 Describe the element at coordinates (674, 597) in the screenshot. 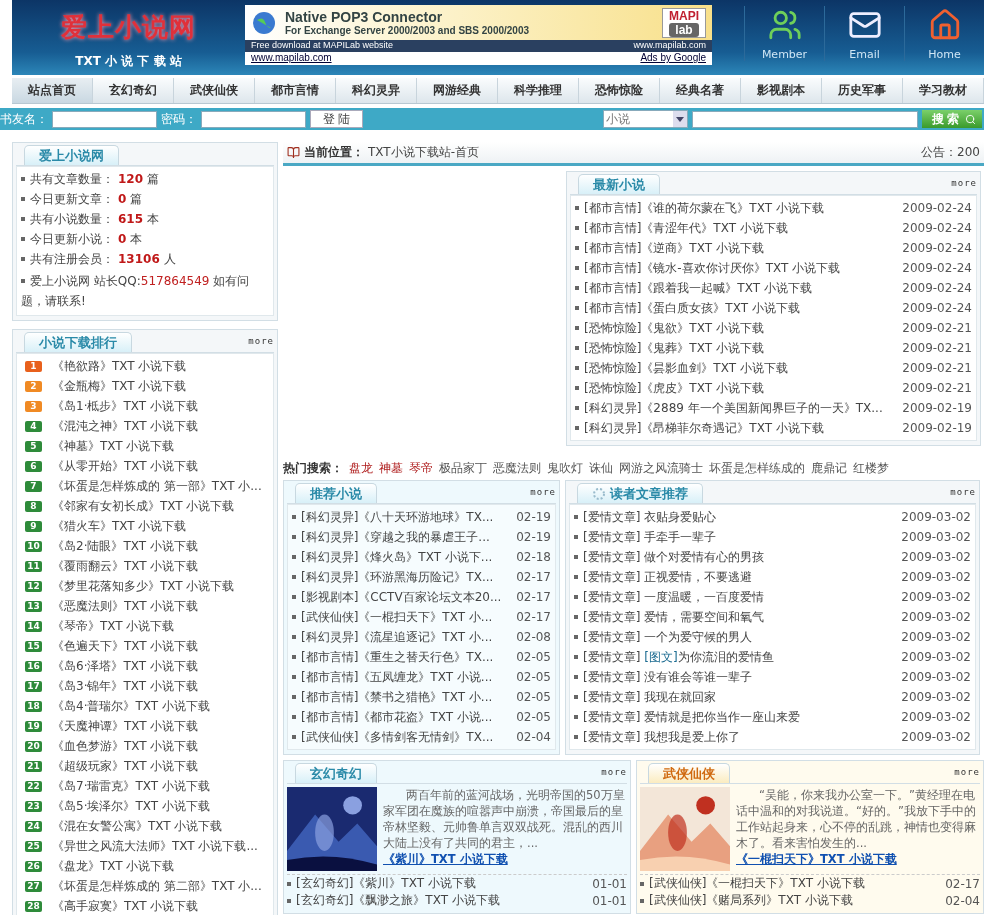

I see `article-link: [爱情文章] 一度温暖，一百度爱情` at that location.